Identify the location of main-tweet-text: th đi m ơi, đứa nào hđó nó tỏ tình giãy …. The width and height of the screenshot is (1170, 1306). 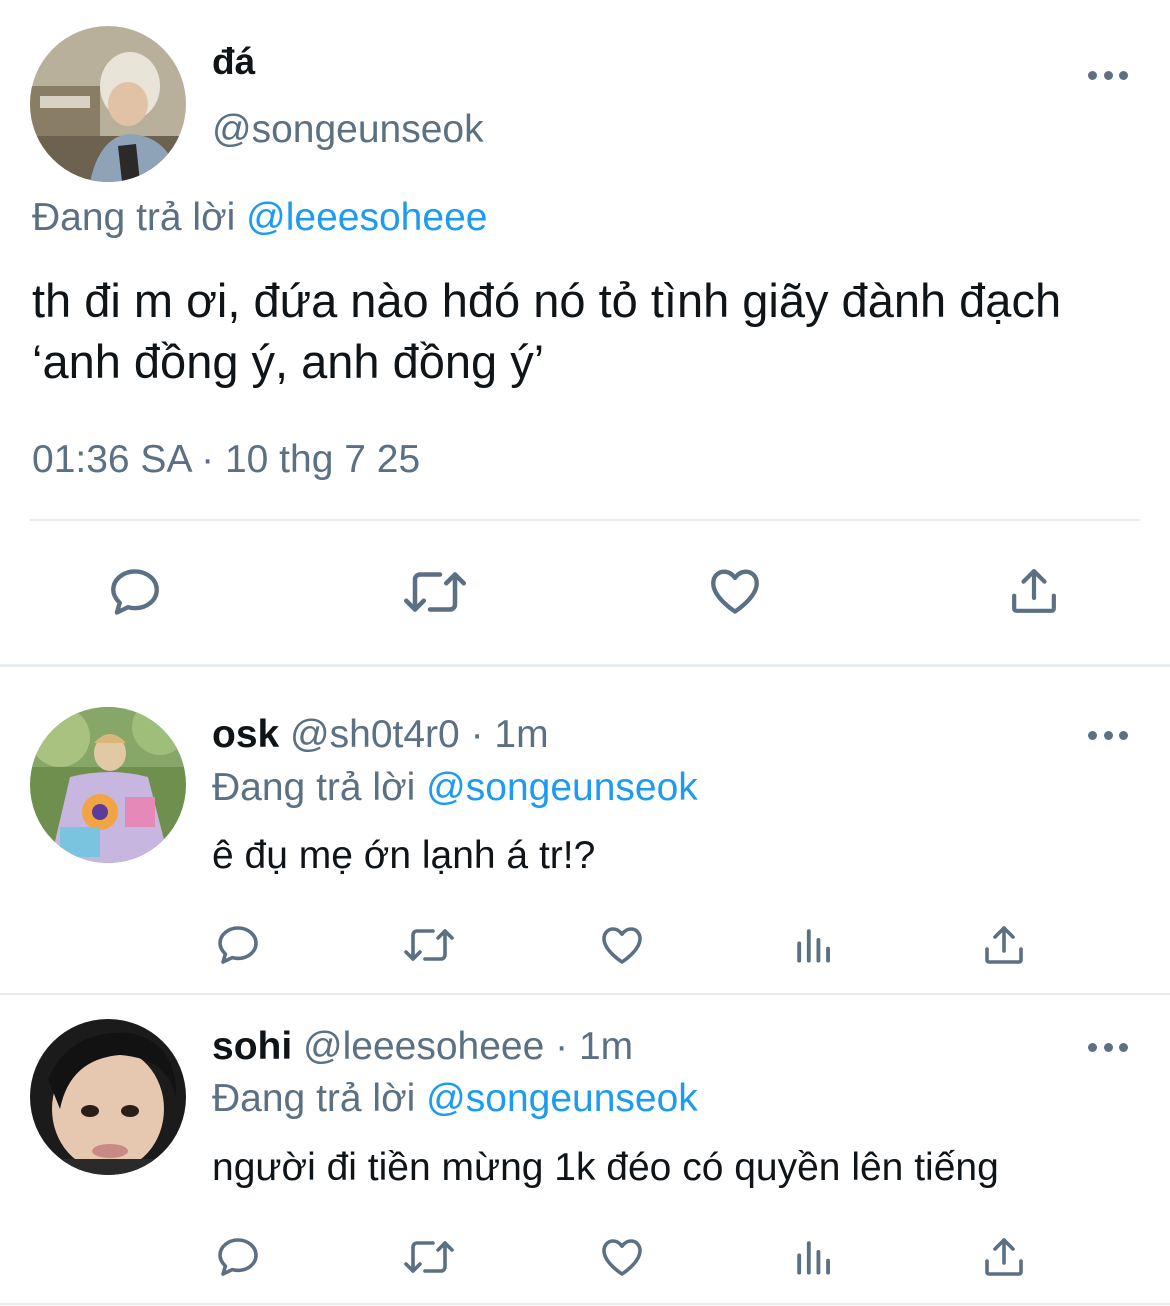
(547, 331).